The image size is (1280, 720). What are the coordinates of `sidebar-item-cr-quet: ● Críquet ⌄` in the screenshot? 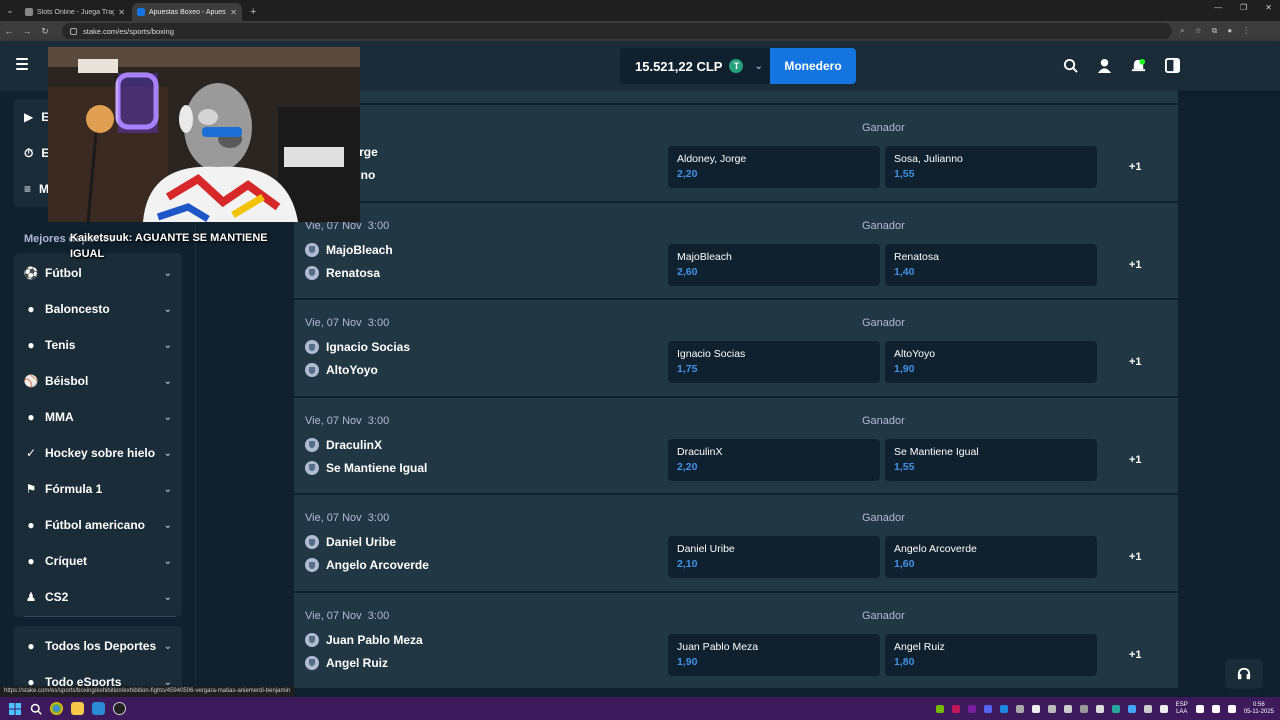 It's located at (98, 561).